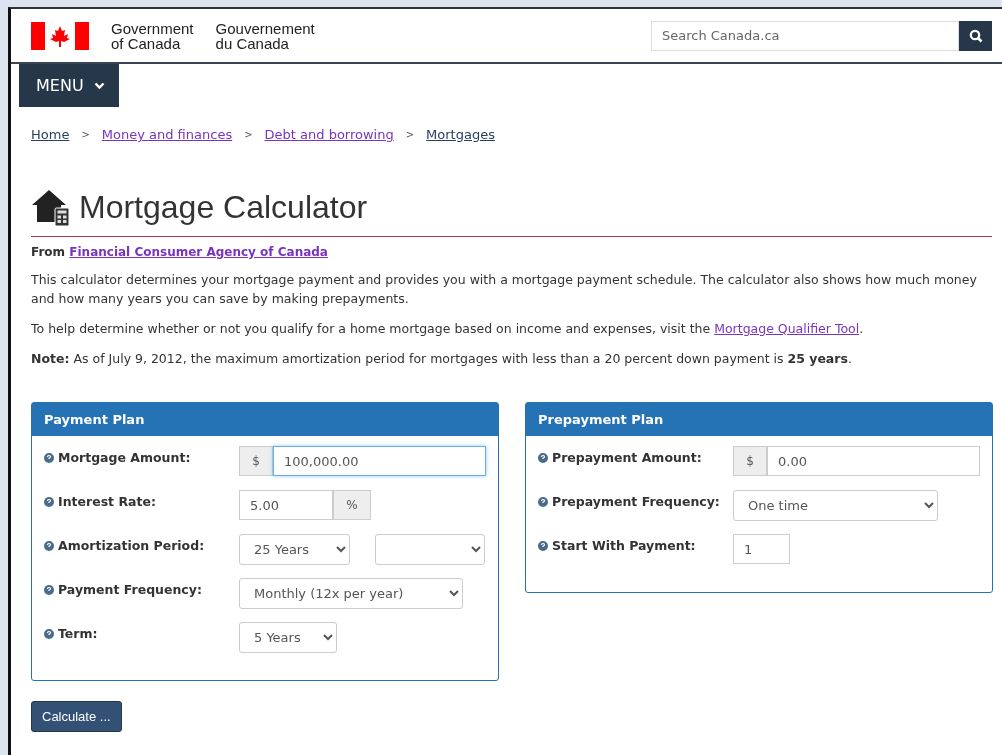 This screenshot has width=1002, height=755. I want to click on field-label: Prepayment Frequency:, so click(636, 501).